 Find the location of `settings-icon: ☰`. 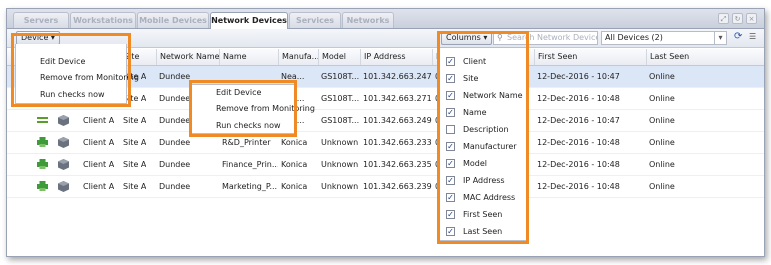

settings-icon: ☰ is located at coordinates (752, 36).